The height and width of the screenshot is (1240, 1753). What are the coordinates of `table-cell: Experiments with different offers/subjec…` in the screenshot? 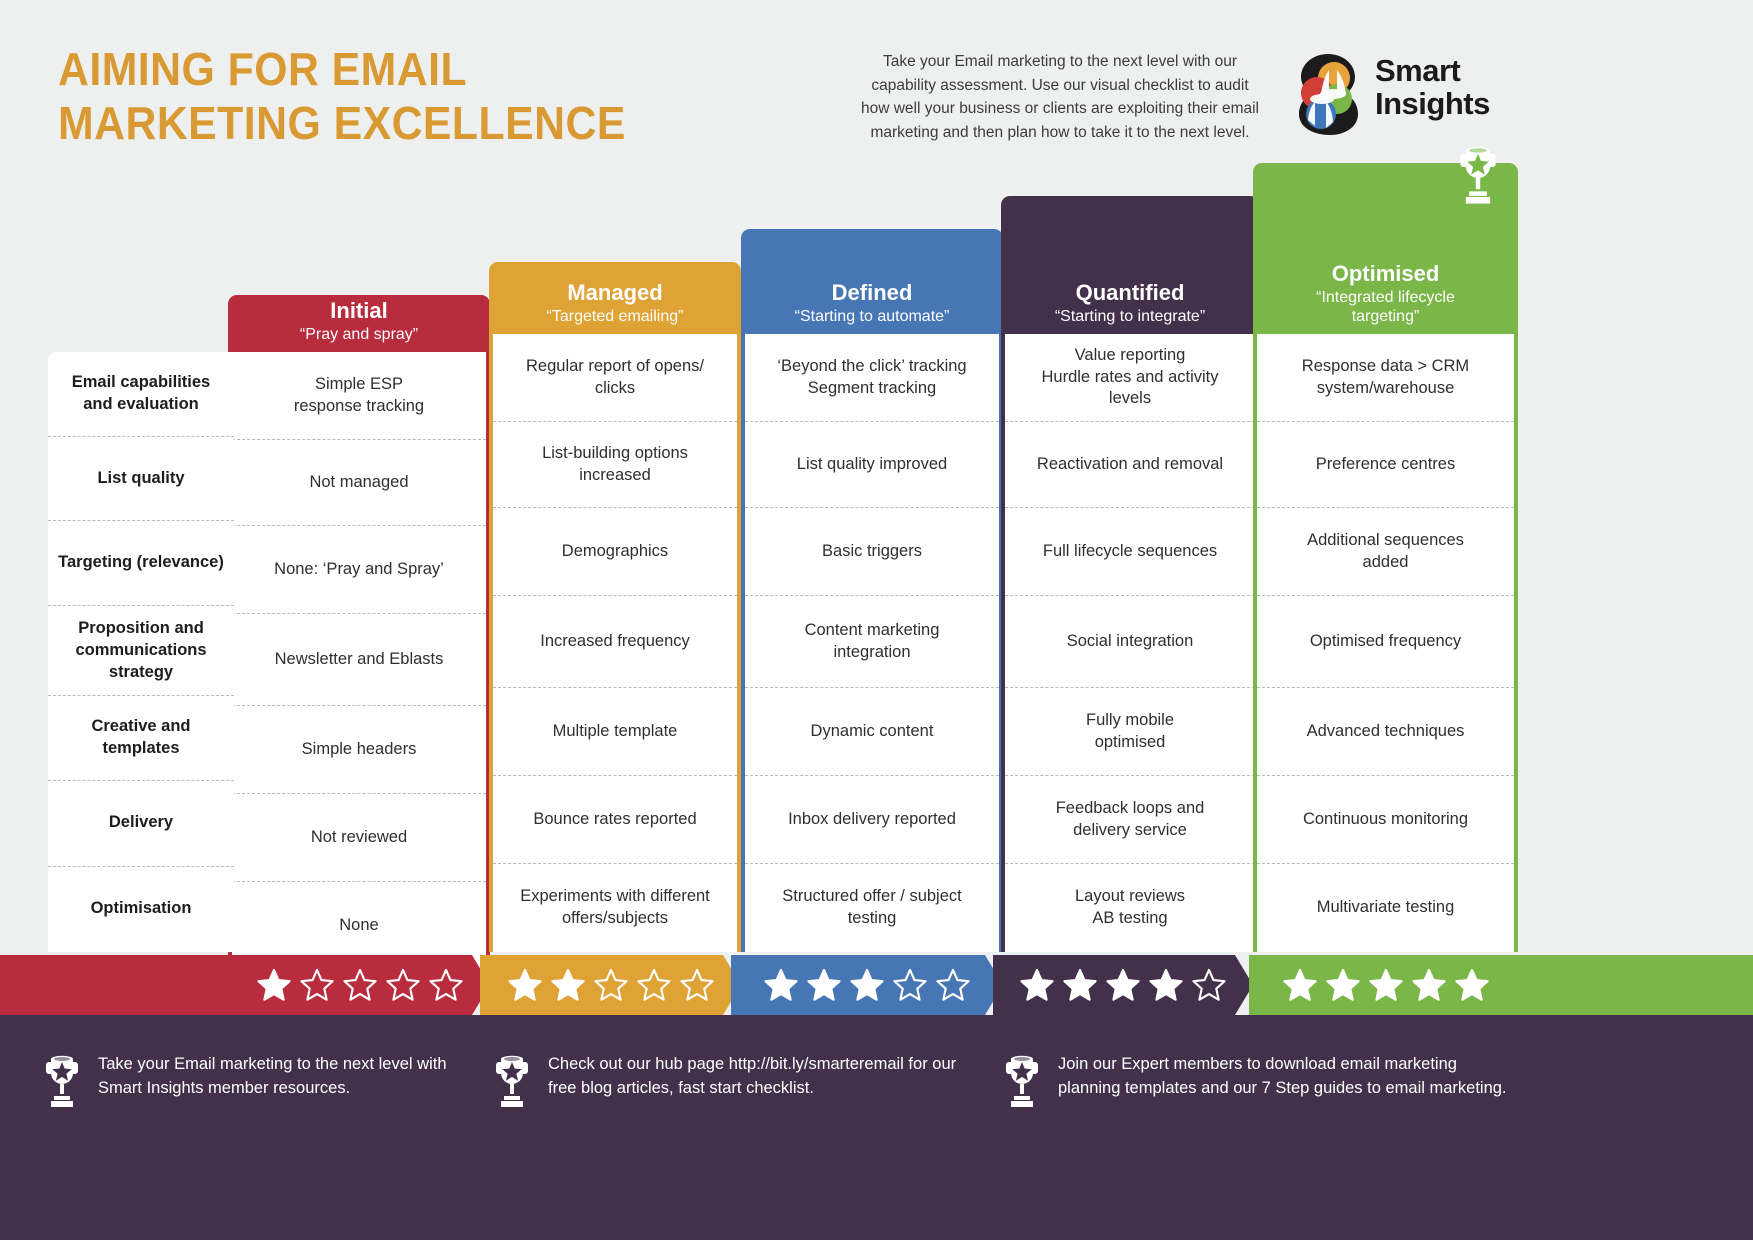 It's located at (615, 907).